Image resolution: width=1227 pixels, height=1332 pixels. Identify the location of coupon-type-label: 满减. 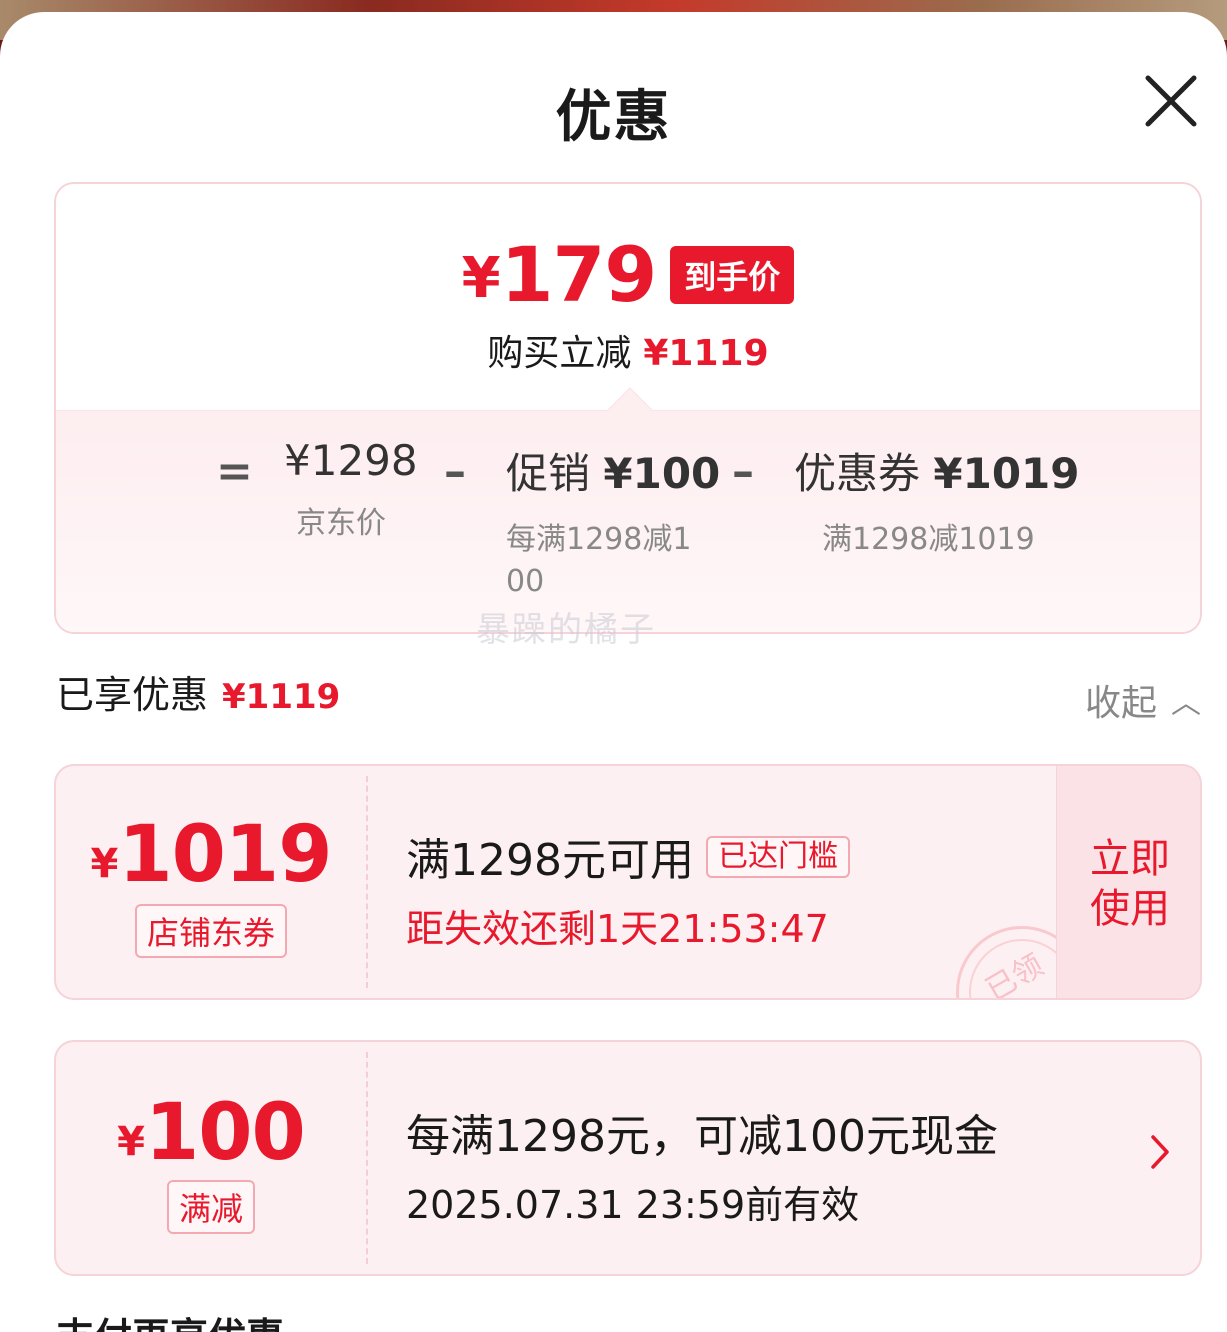
(210, 1207).